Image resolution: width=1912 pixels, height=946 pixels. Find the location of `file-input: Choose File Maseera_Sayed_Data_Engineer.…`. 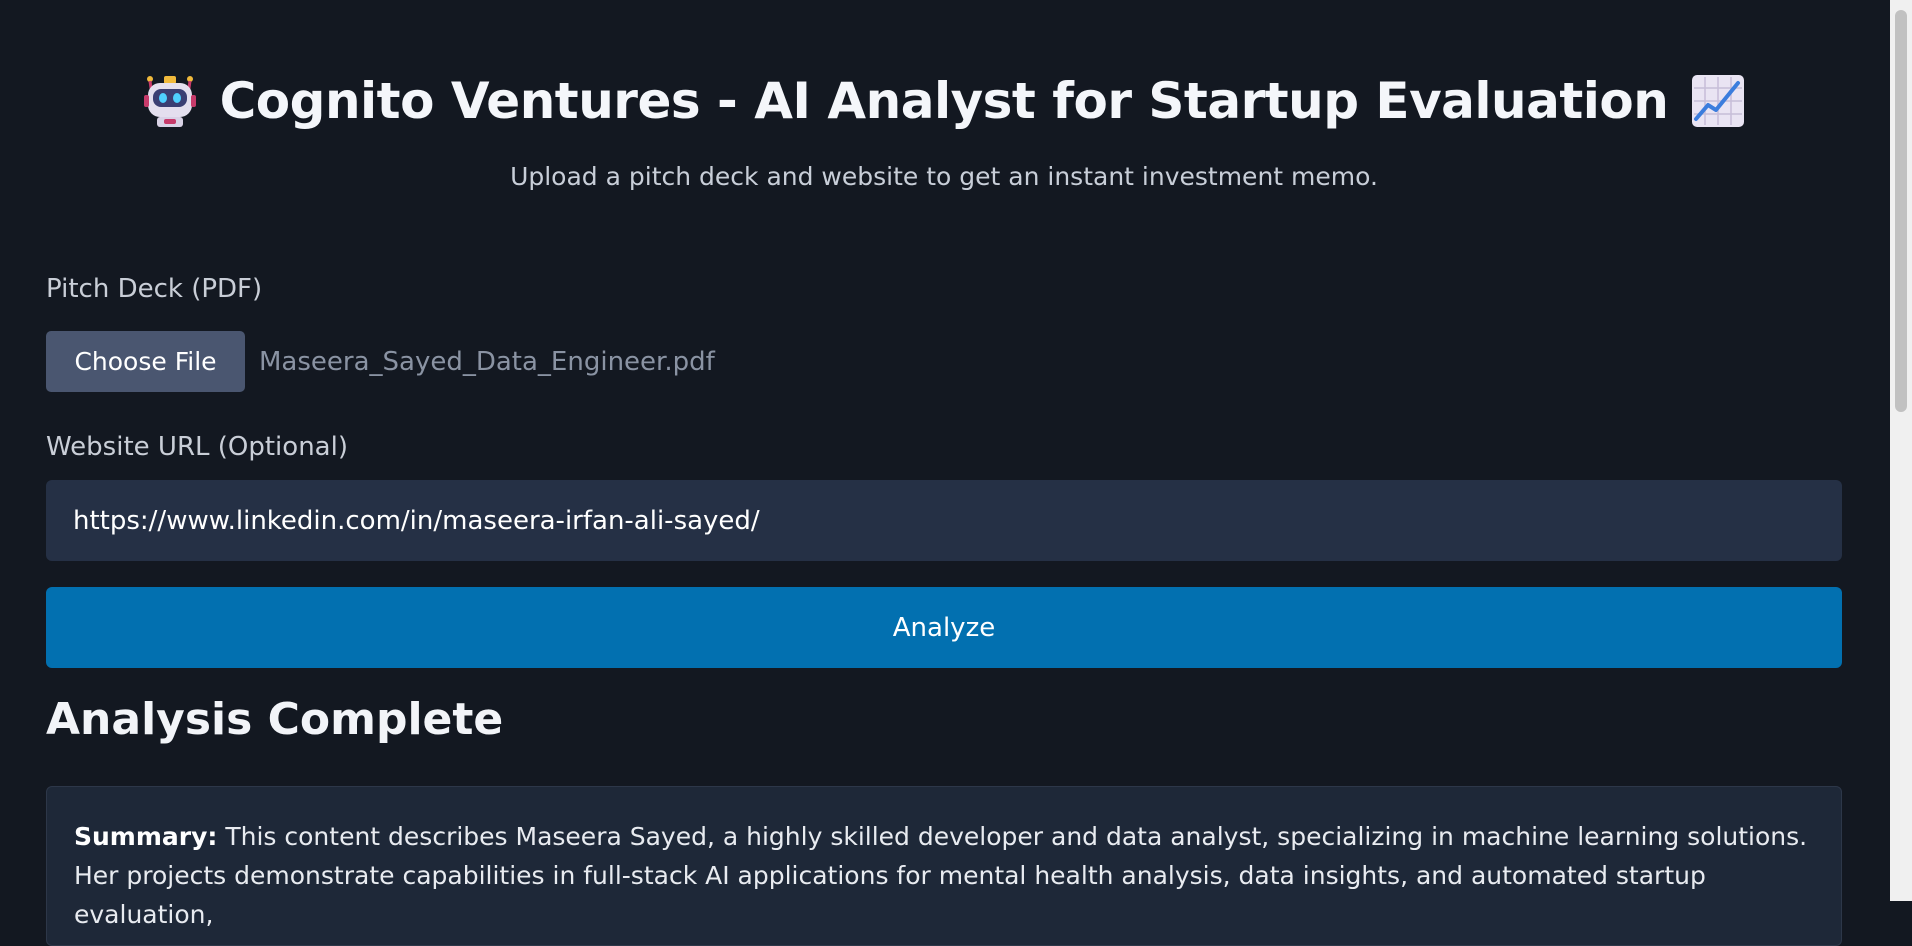

file-input: Choose File Maseera_Sayed_Data_Engineer.… is located at coordinates (380, 361).